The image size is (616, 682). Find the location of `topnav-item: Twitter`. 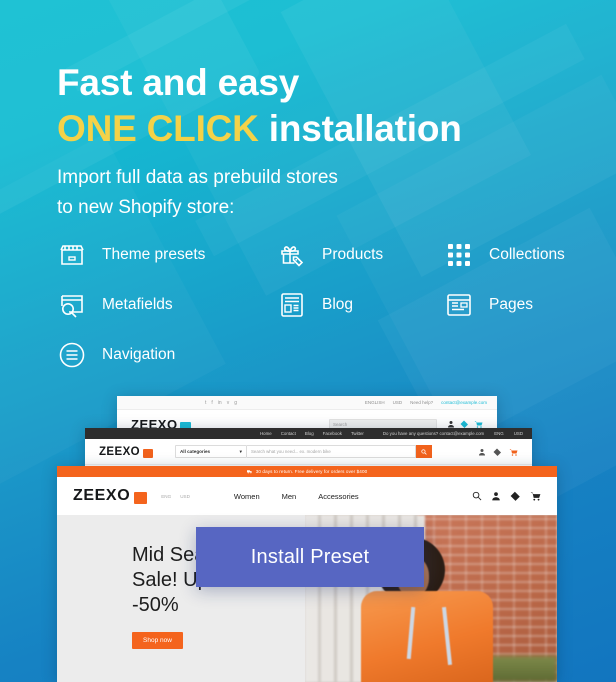

topnav-item: Twitter is located at coordinates (357, 433).